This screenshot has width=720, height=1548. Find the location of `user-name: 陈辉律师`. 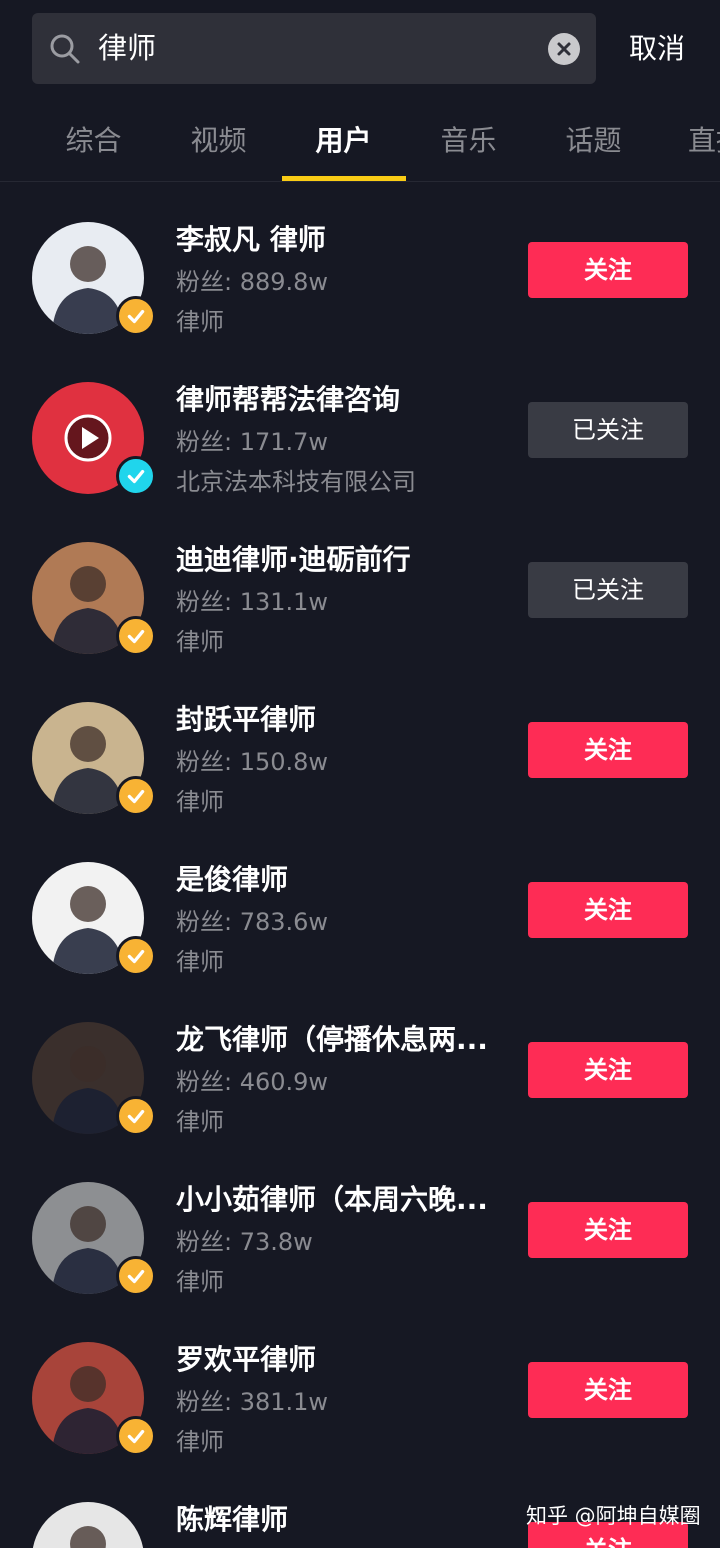

user-name: 陈辉律师 is located at coordinates (232, 1519).